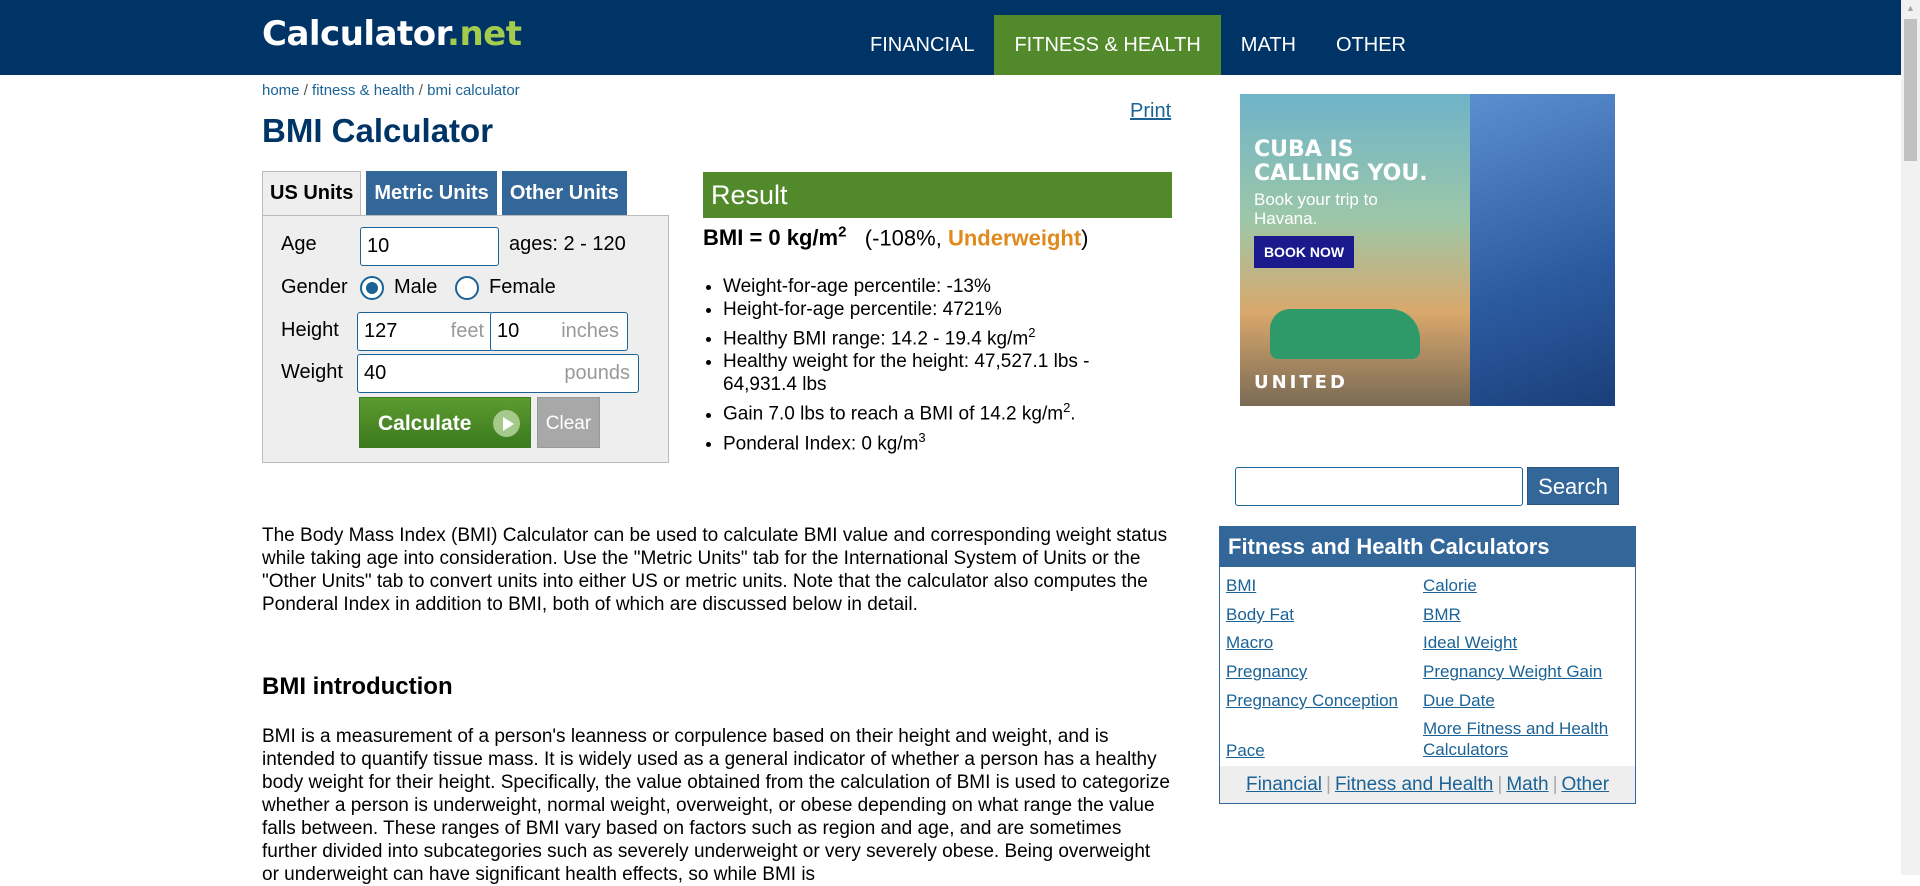 The image size is (1920, 886). What do you see at coordinates (1245, 750) in the screenshot?
I see `link-pace: Pace` at bounding box center [1245, 750].